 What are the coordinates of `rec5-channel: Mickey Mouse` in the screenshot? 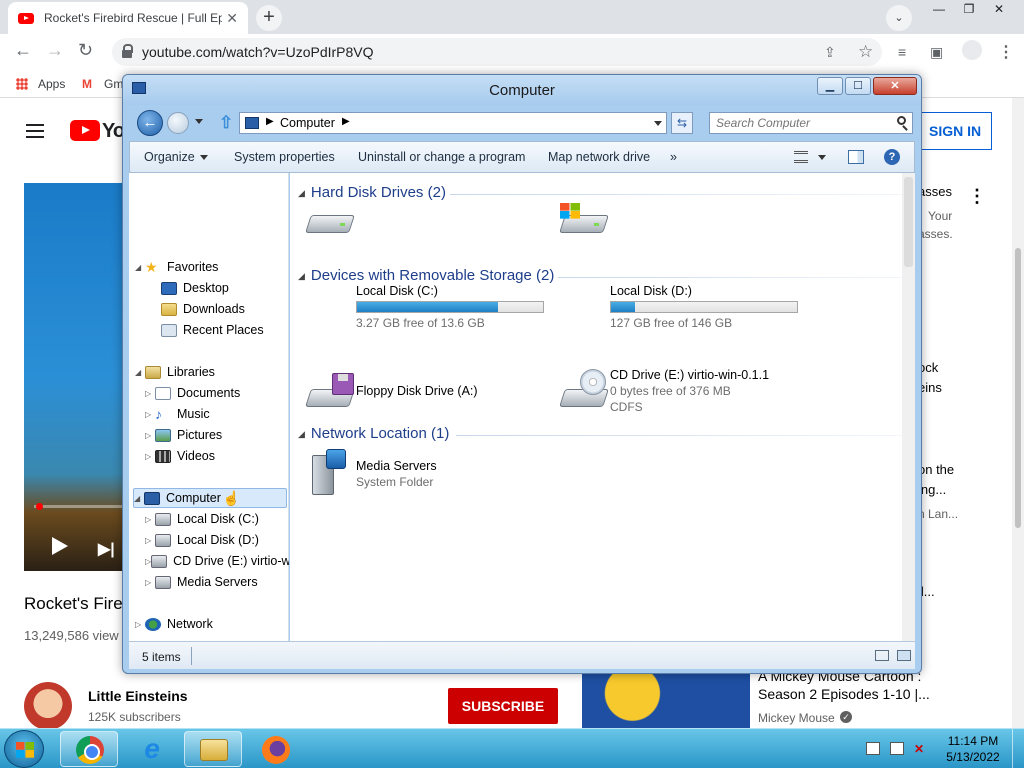 It's located at (796, 718).